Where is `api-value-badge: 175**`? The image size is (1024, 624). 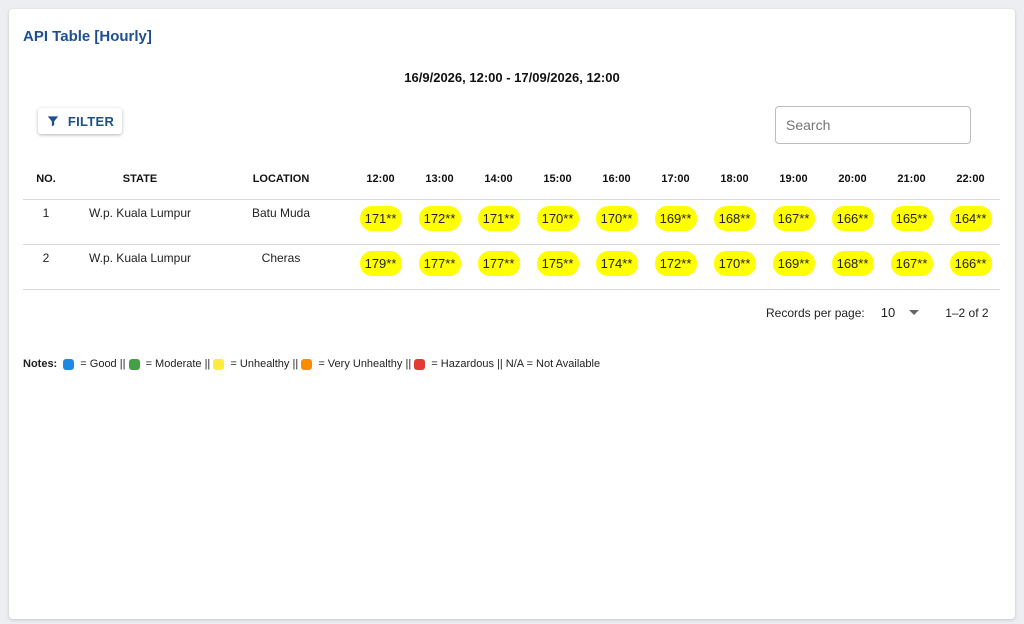
api-value-badge: 175** is located at coordinates (557, 263).